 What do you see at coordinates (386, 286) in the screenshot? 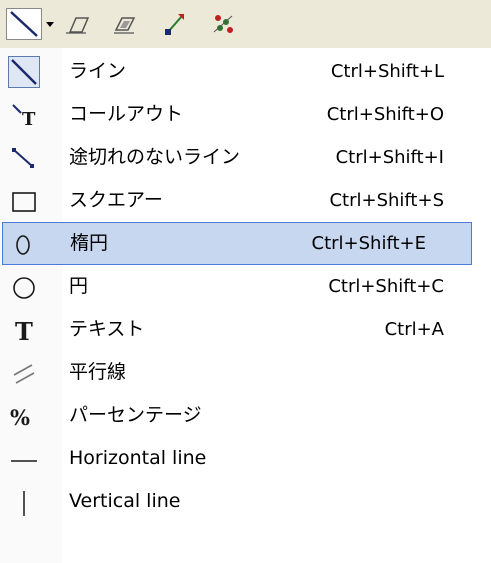
I see `menu-item-shortcut: Ctrl+Shift+C` at bounding box center [386, 286].